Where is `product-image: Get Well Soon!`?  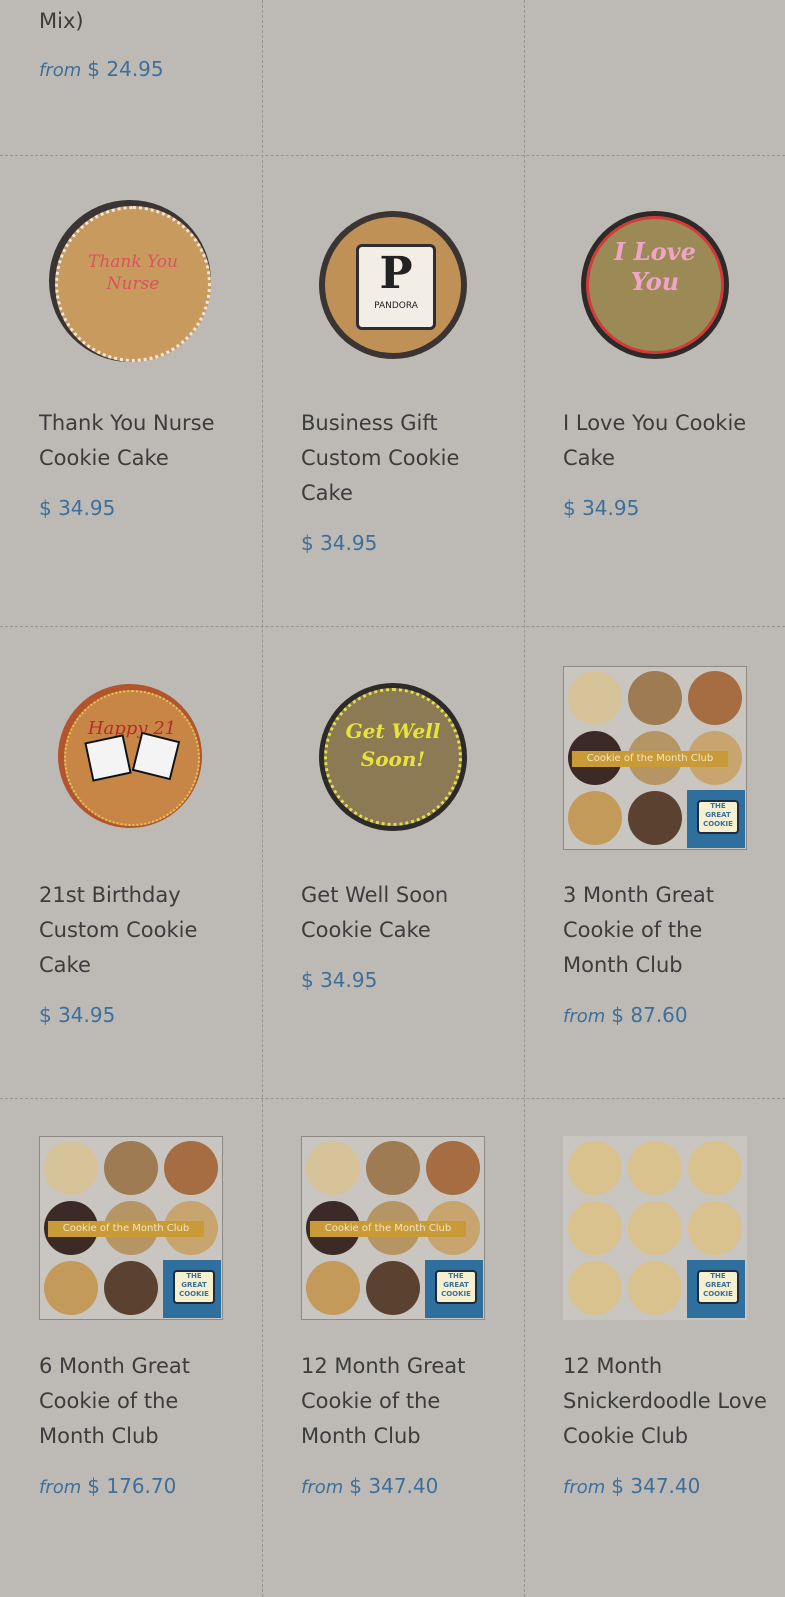
product-image: Get Well Soon! is located at coordinates (393, 757).